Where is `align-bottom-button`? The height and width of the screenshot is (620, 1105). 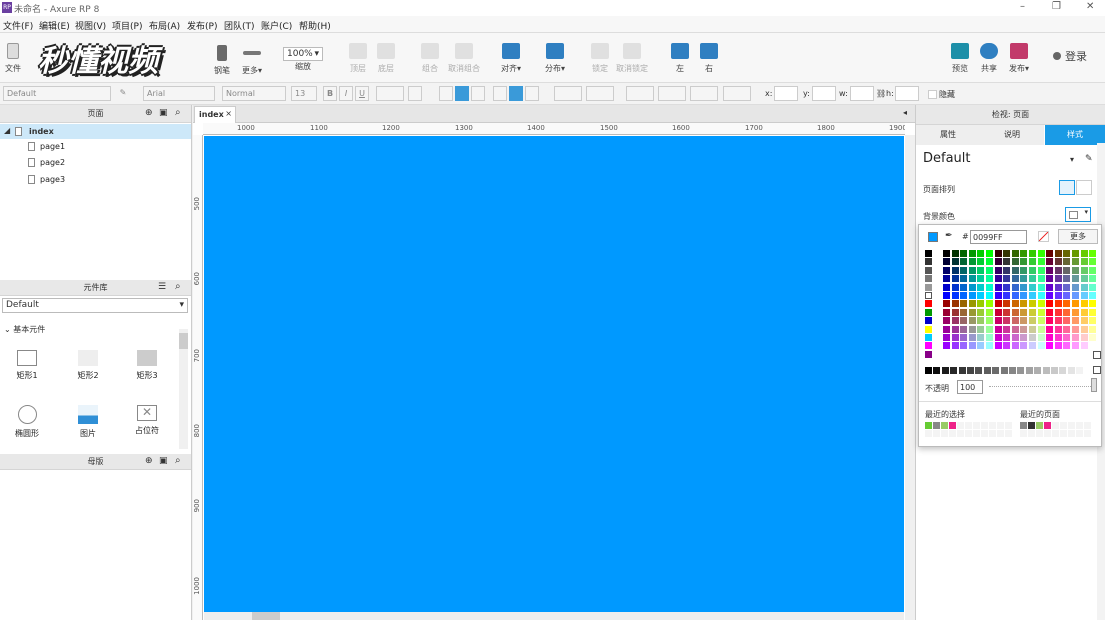
align-bottom-button is located at coordinates (532, 93).